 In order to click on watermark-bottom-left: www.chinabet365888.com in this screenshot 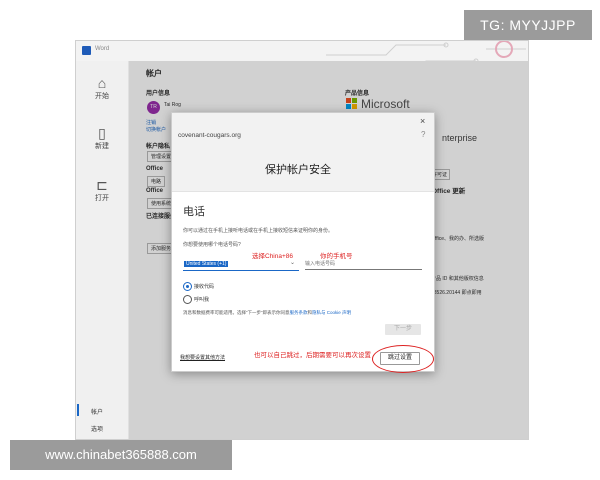, I will do `click(121, 455)`.